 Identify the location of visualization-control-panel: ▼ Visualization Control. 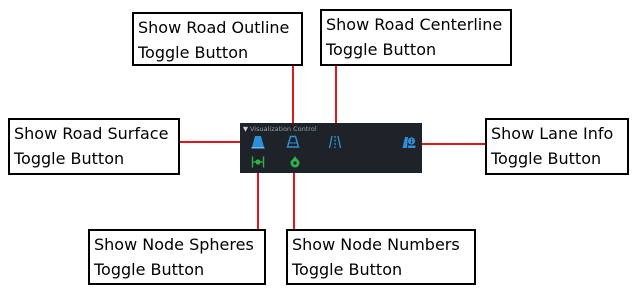
(331, 148).